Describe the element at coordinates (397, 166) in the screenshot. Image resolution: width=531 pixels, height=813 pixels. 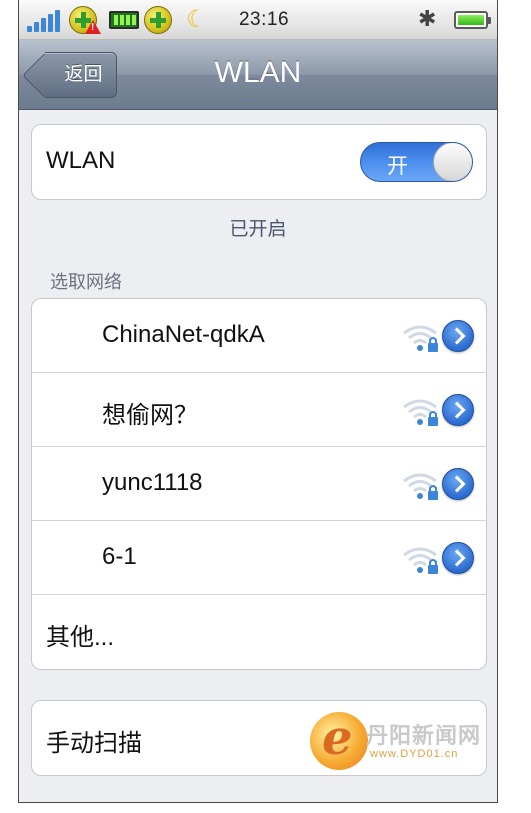
I see `toggle-state-label: 开` at that location.